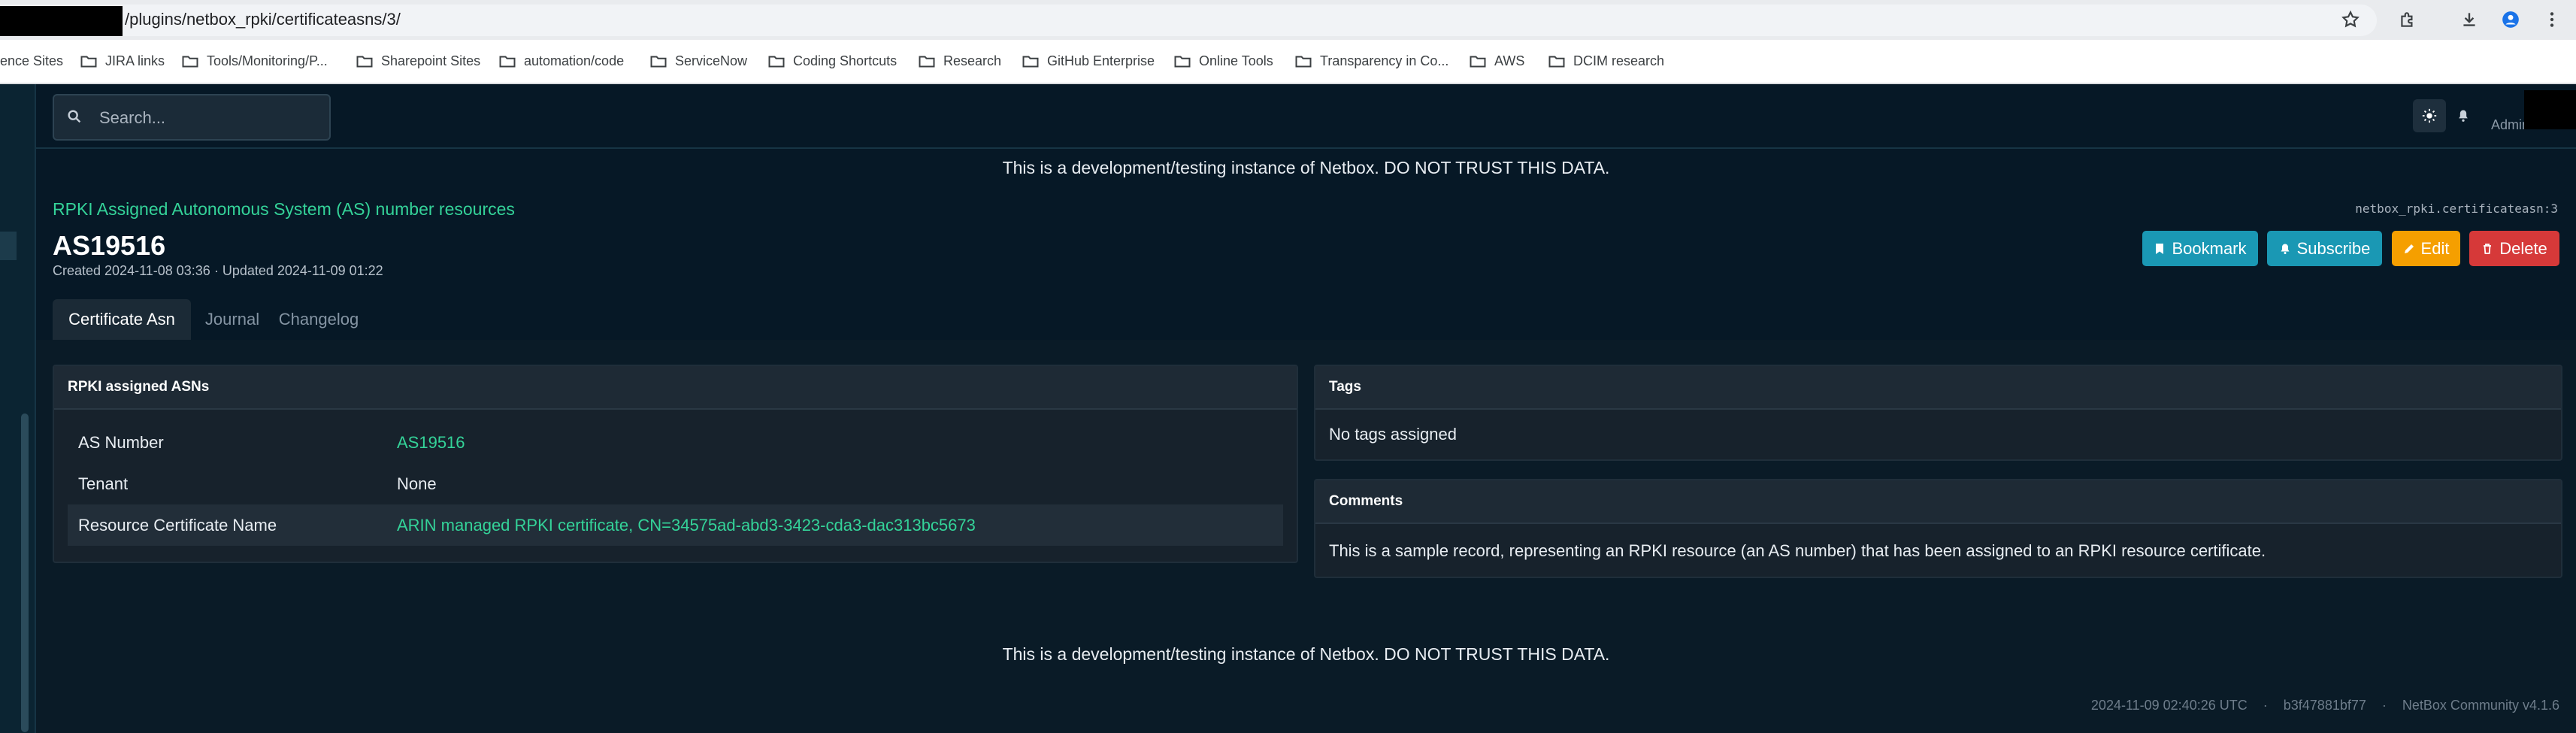  I want to click on attr-row-tenant: Tenant None, so click(675, 483).